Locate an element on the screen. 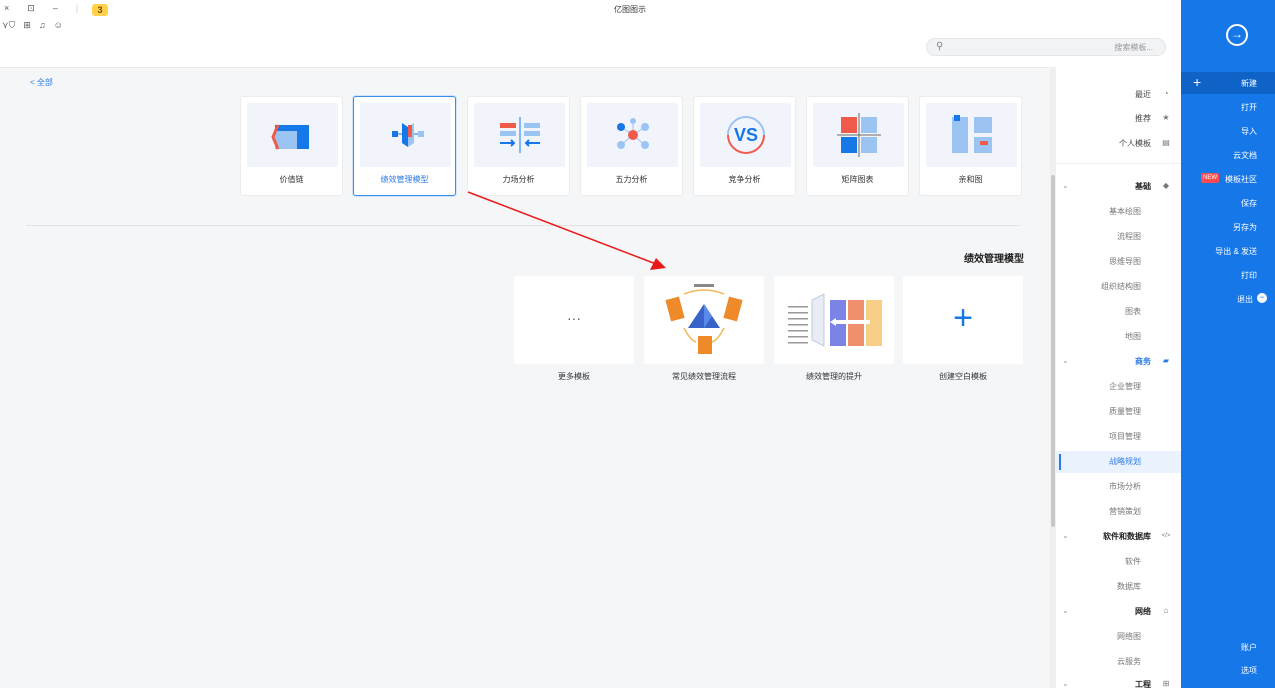 This screenshot has width=1275, height=688. sidebar-item-flowchart: 流程图 is located at coordinates (1118, 237).